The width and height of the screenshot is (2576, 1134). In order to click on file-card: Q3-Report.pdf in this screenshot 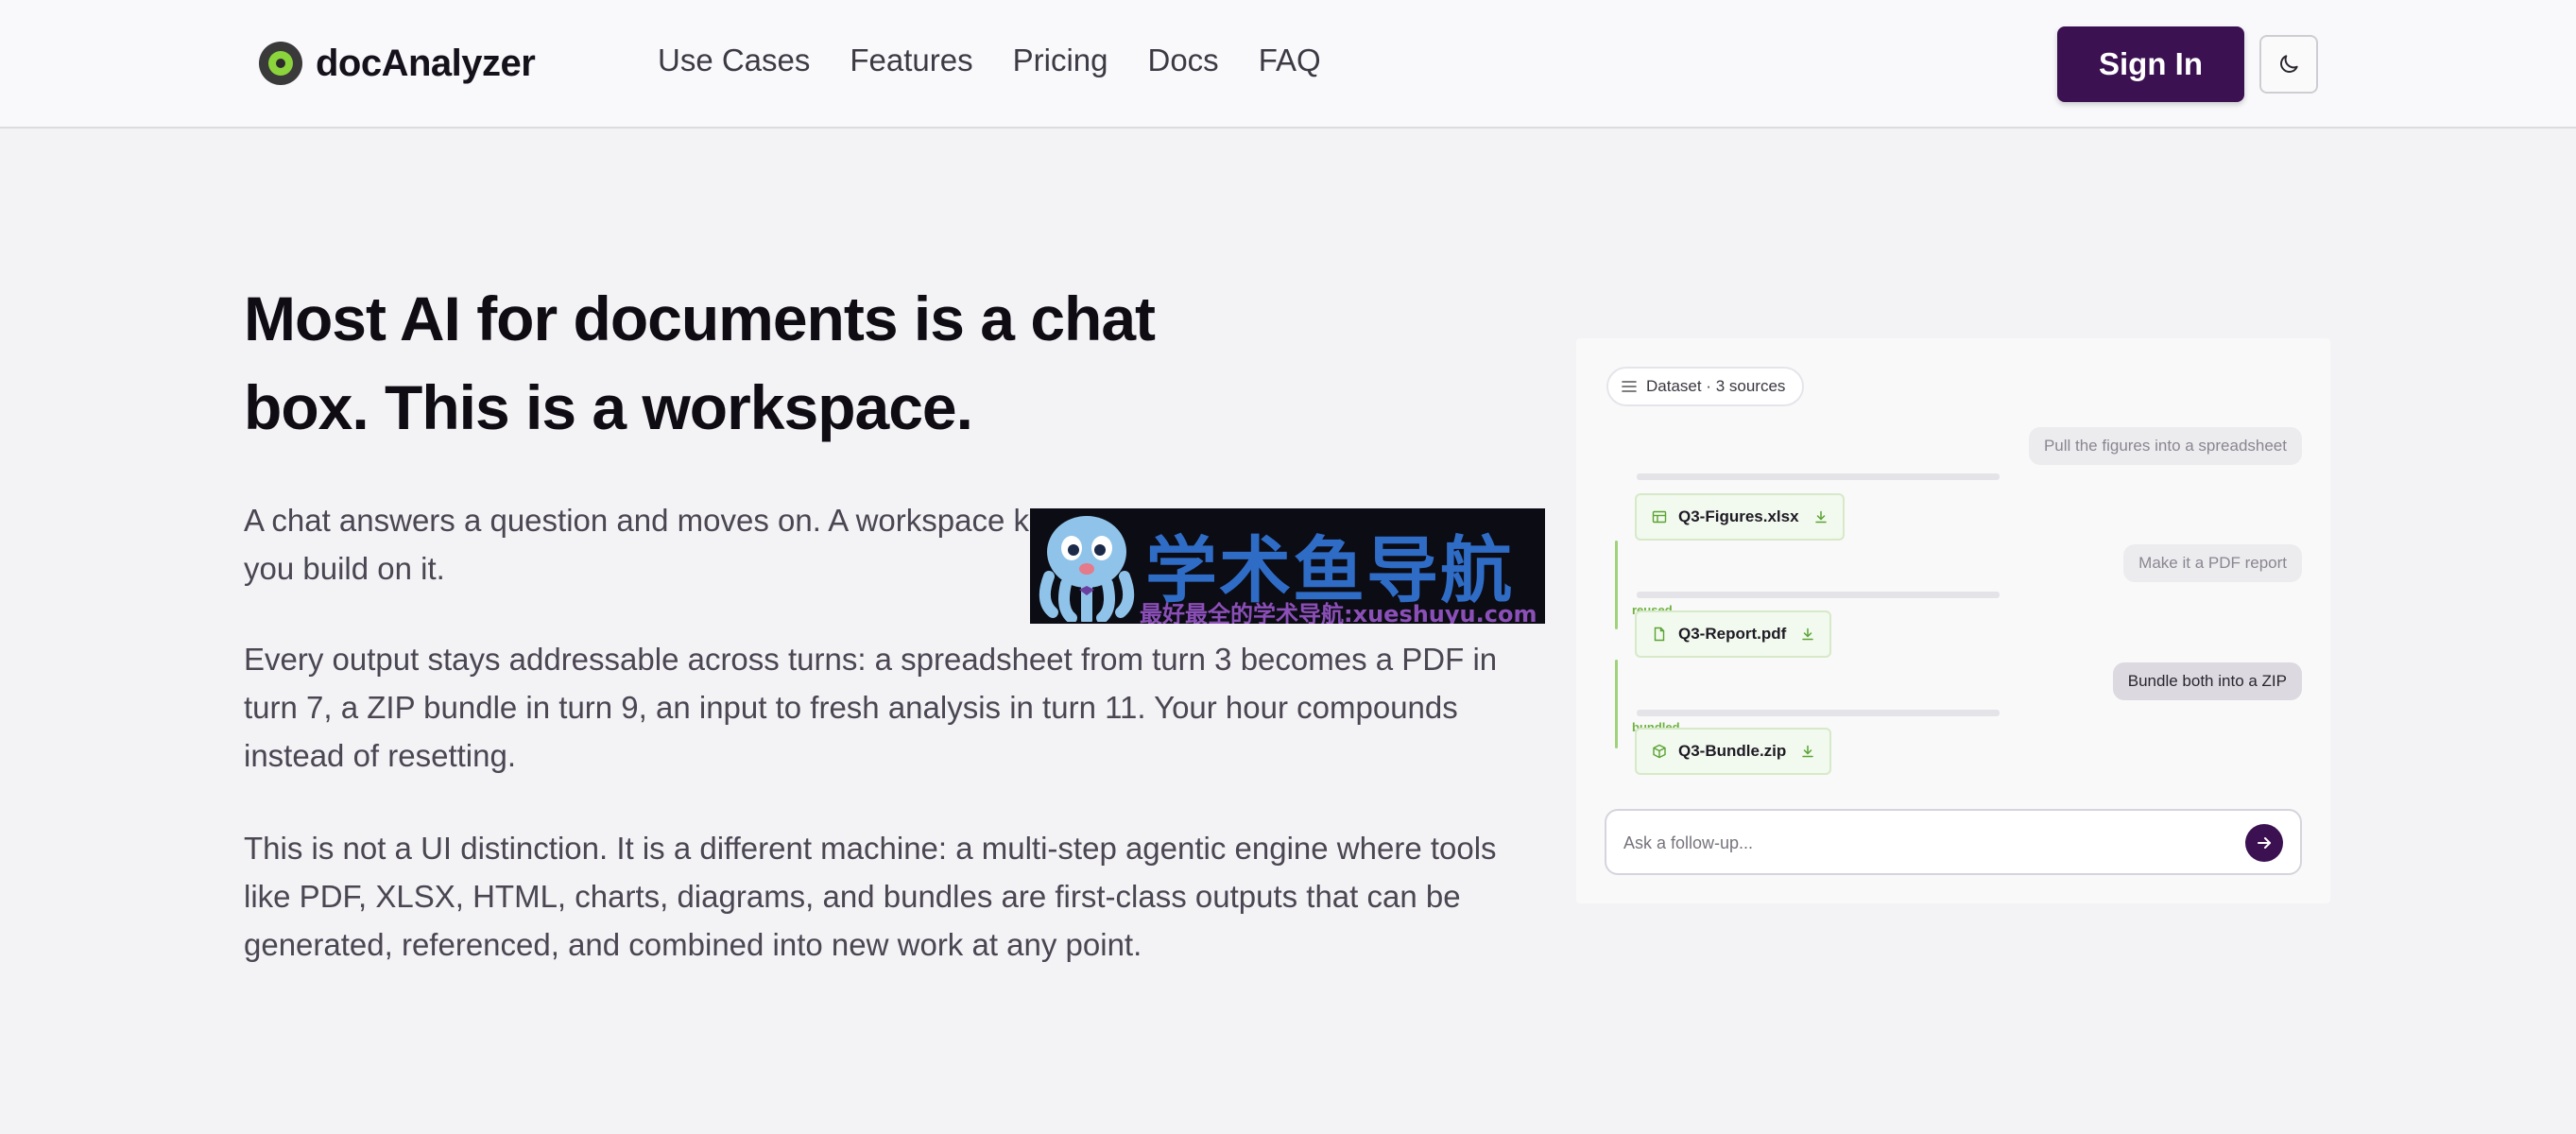, I will do `click(1733, 634)`.